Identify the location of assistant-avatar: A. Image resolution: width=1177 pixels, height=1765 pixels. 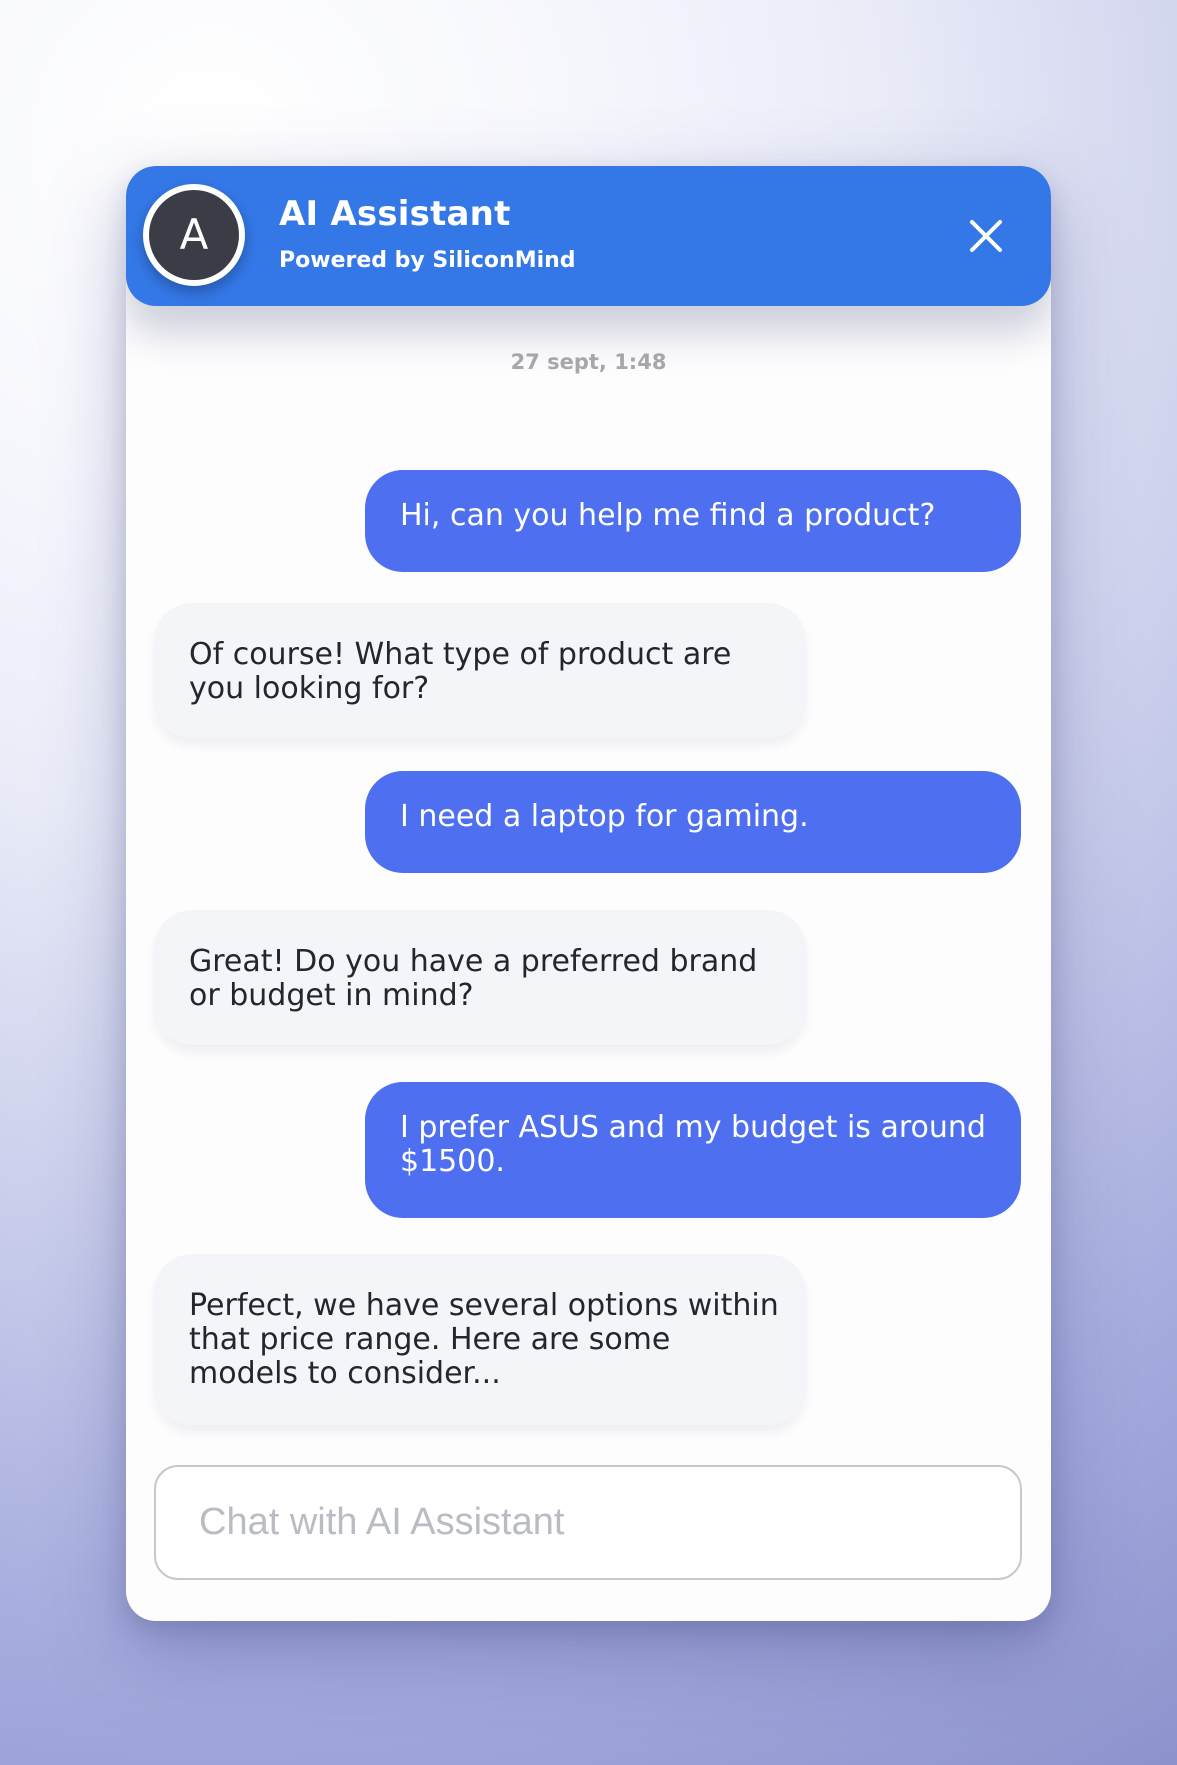
(194, 235).